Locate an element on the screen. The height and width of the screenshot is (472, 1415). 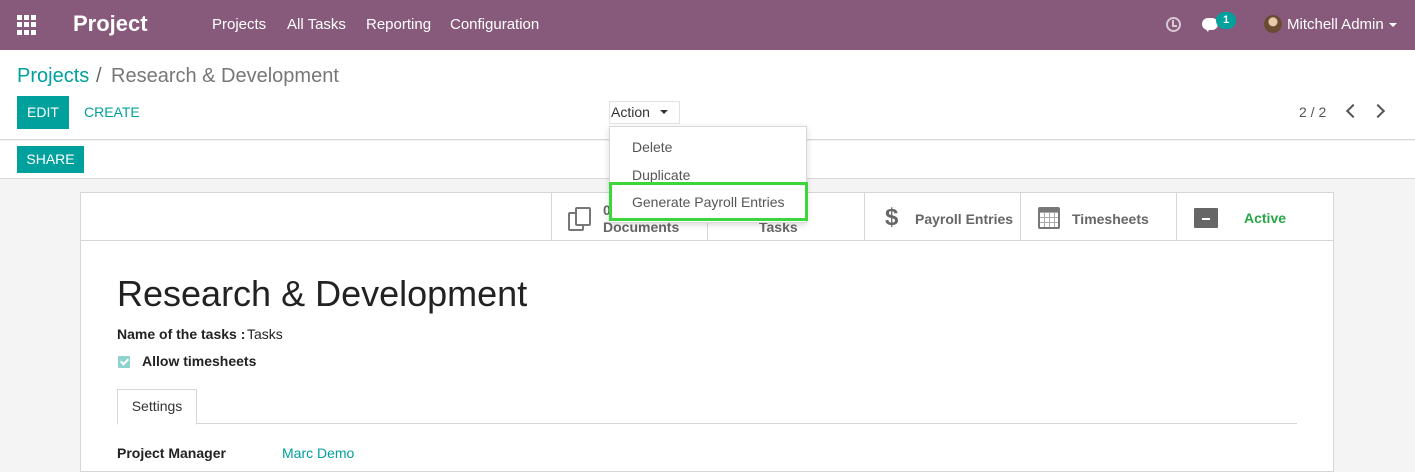
breadcrumb-current: Research & Development is located at coordinates (225, 76).